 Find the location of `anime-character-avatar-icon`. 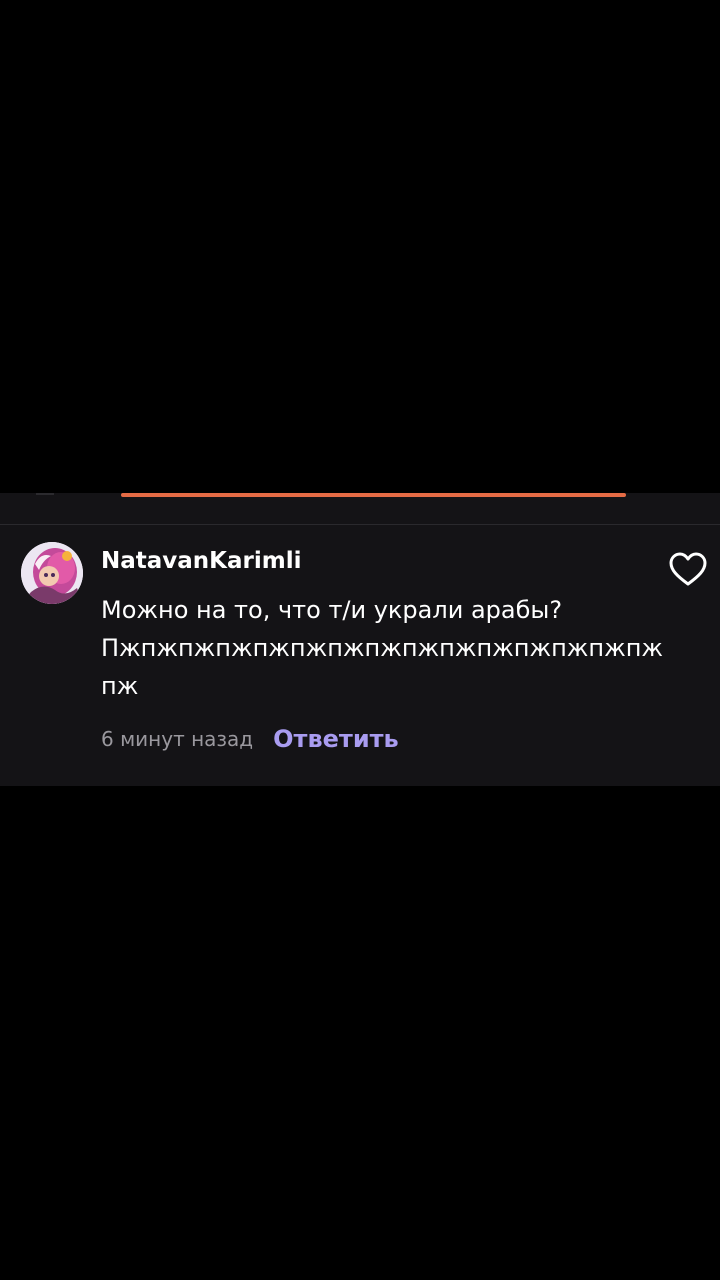

anime-character-avatar-icon is located at coordinates (52, 573).